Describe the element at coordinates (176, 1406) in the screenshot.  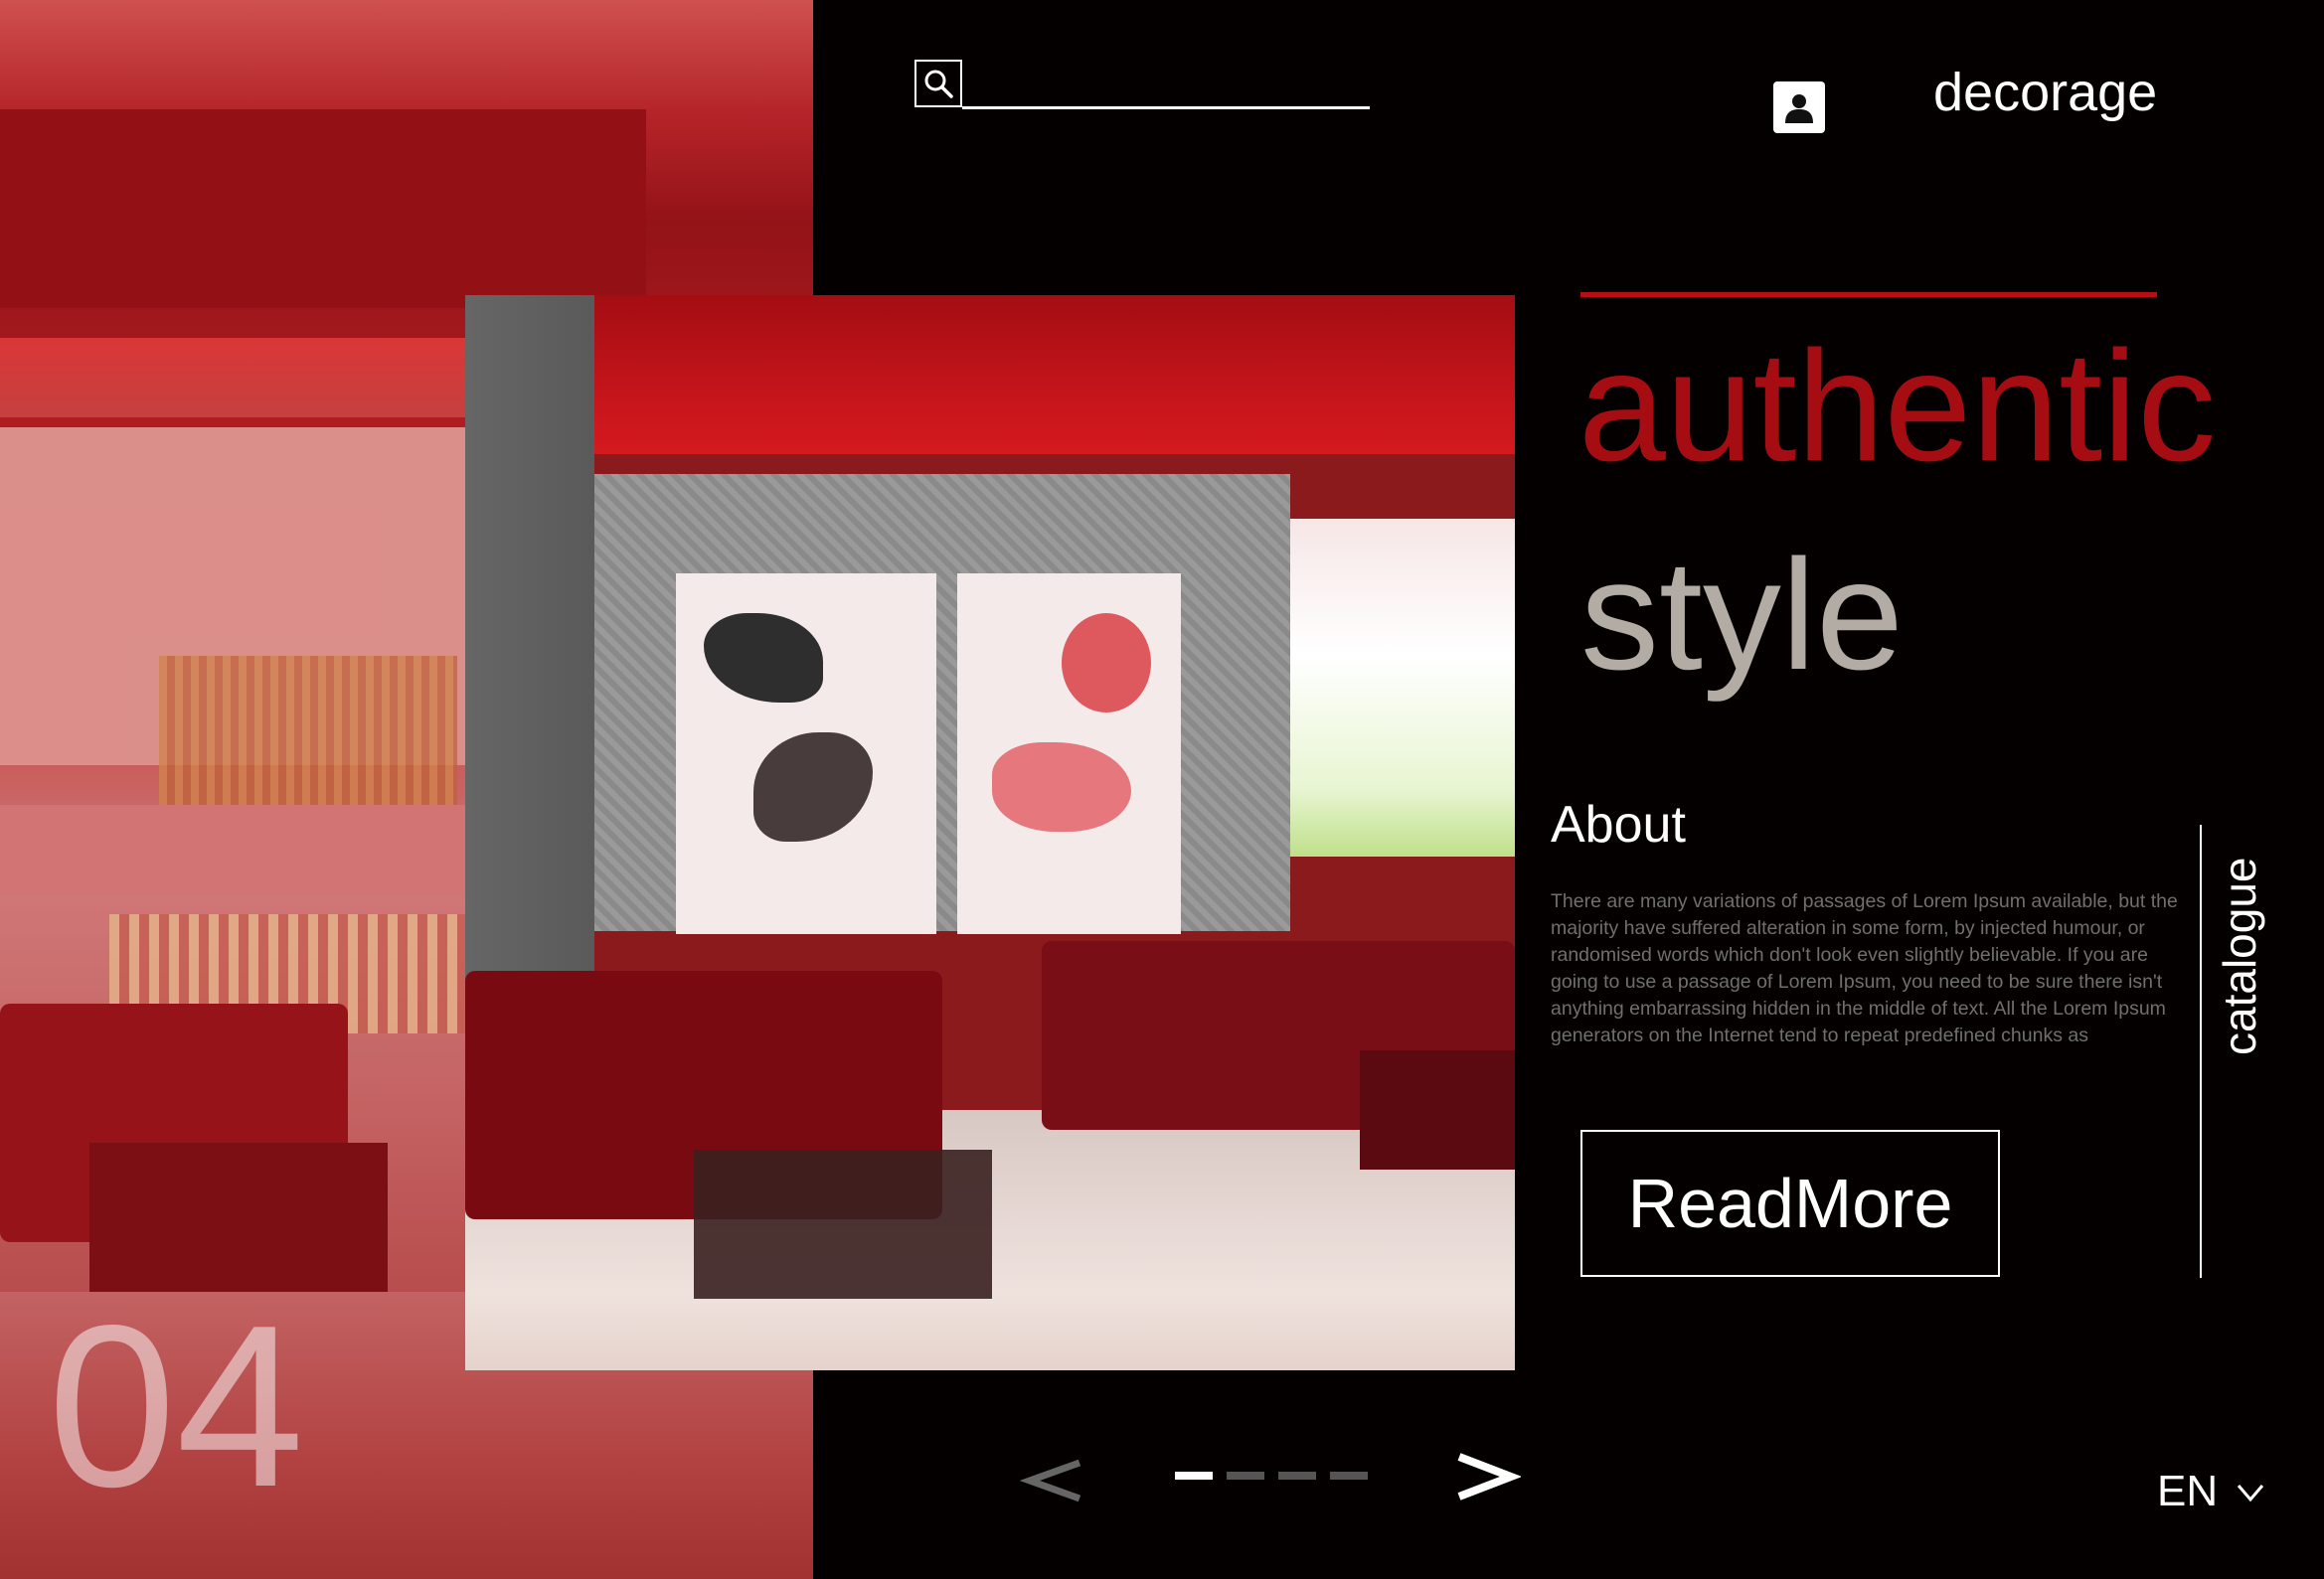
I see `slide-number: 04` at that location.